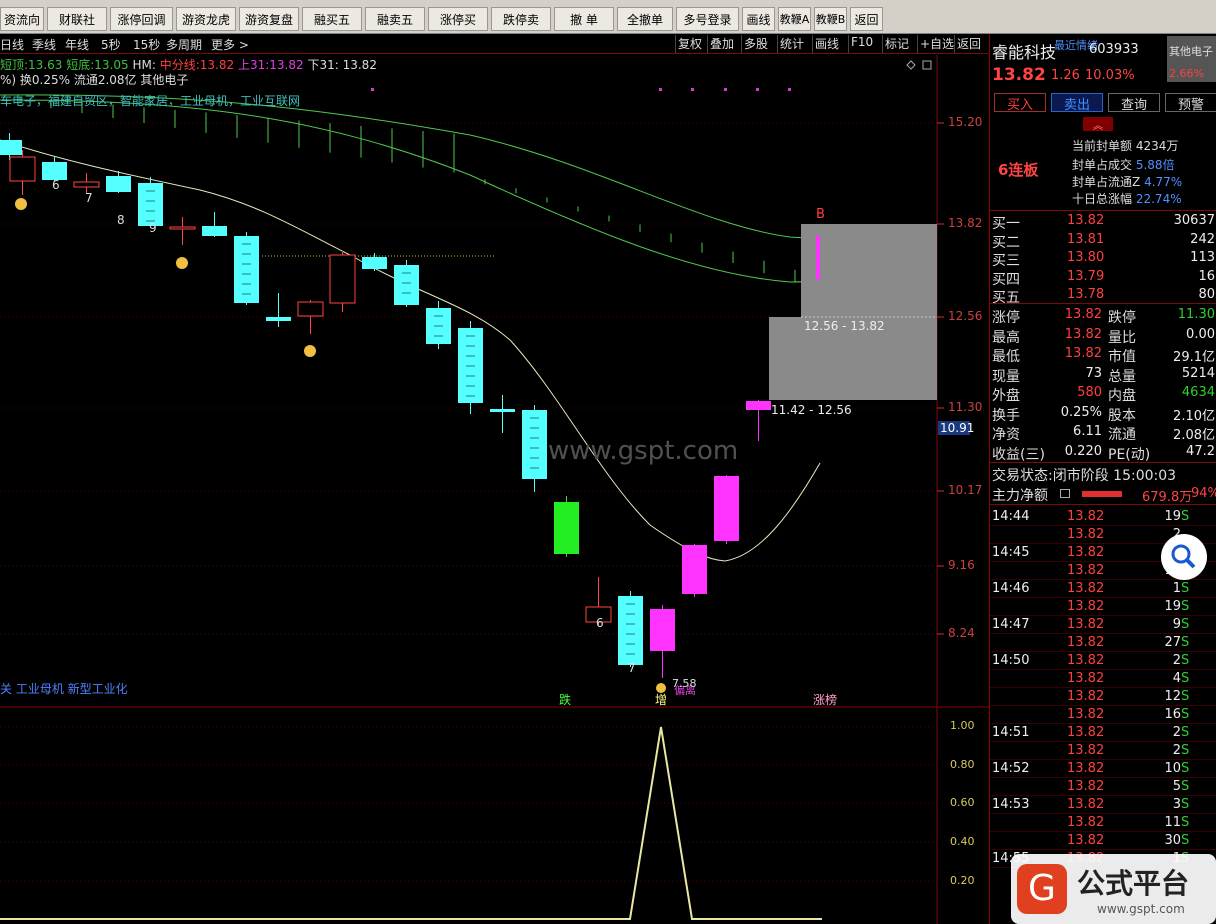 The image size is (1216, 924). I want to click on toolbar-button-cancel-all: 全撤单, so click(645, 19).